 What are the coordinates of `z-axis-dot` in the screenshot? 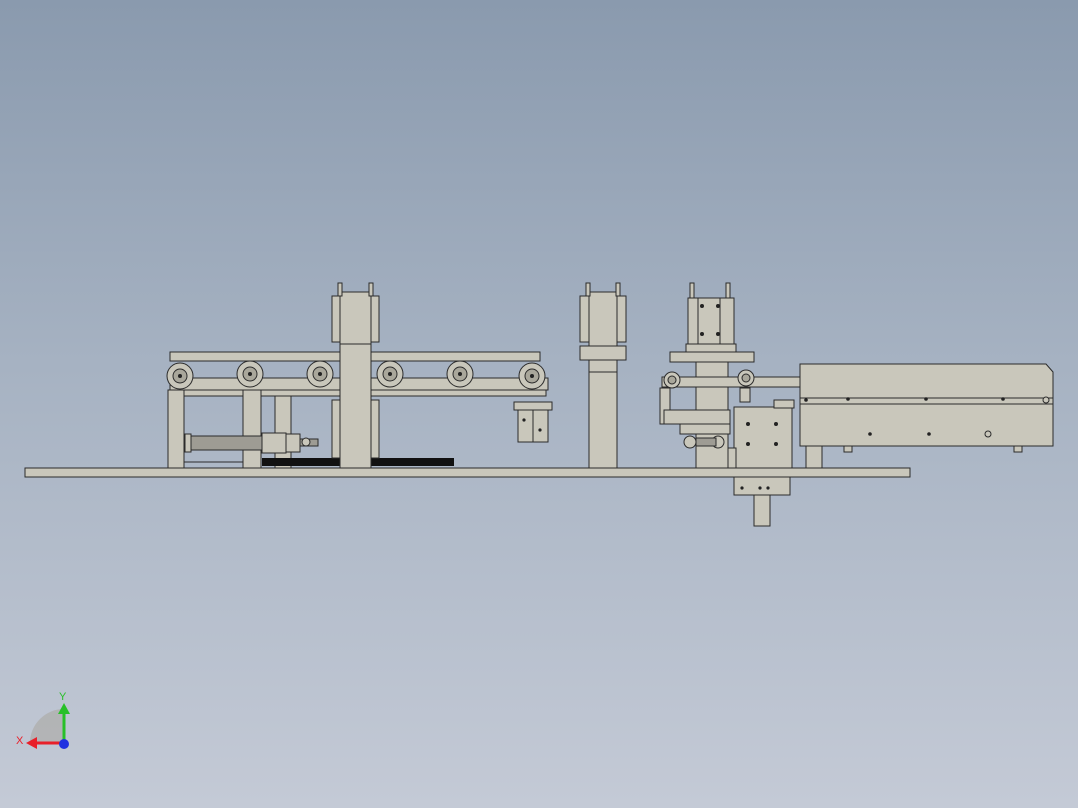 It's located at (64, 744).